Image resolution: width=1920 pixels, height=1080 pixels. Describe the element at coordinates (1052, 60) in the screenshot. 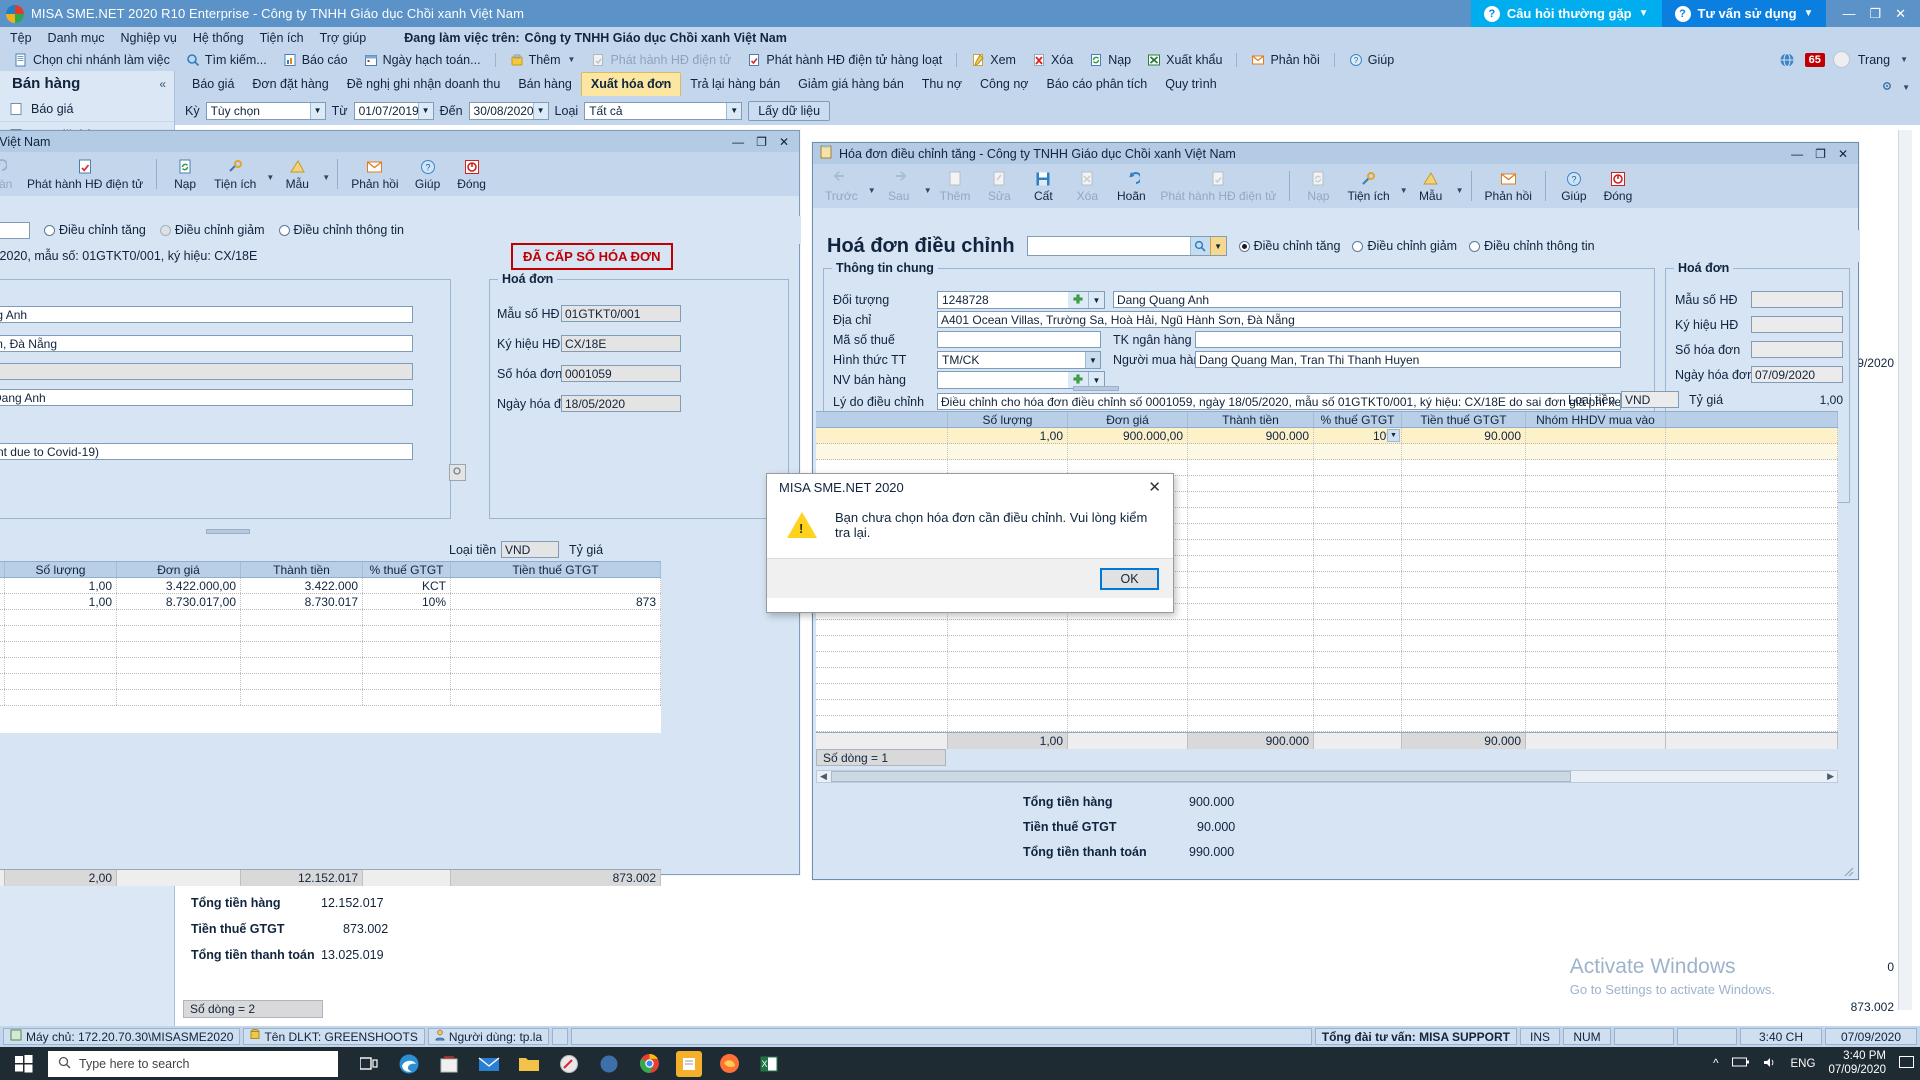

I see `toolbar-delete: Xóa` at that location.